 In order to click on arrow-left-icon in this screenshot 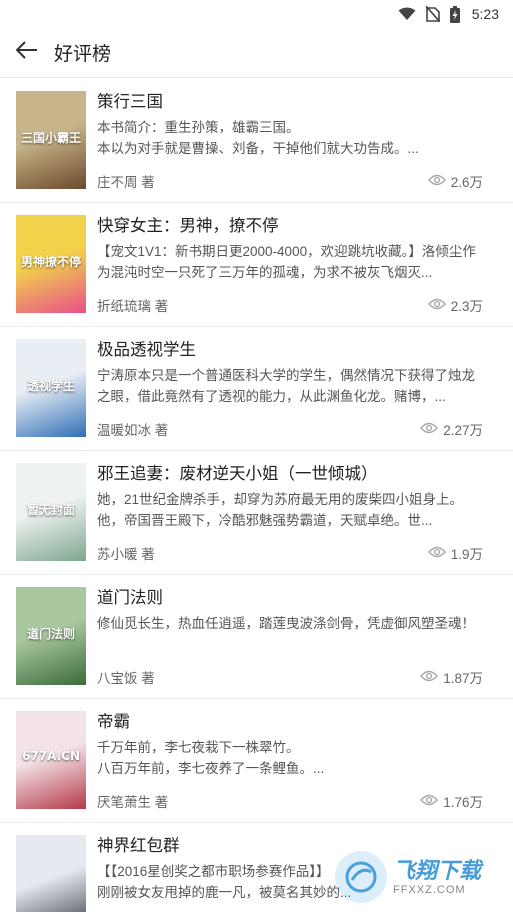, I will do `click(26, 52)`.